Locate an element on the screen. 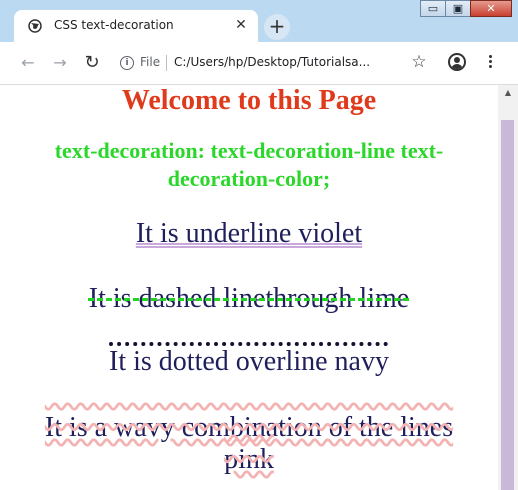  reload-button: ↻ is located at coordinates (92, 63).